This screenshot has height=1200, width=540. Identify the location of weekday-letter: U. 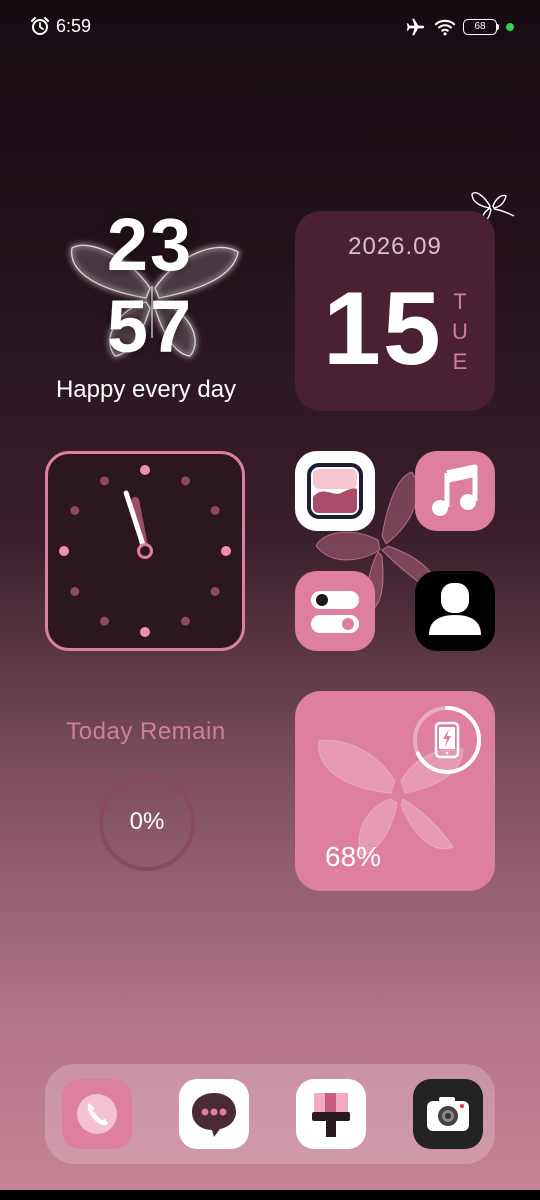
(460, 331).